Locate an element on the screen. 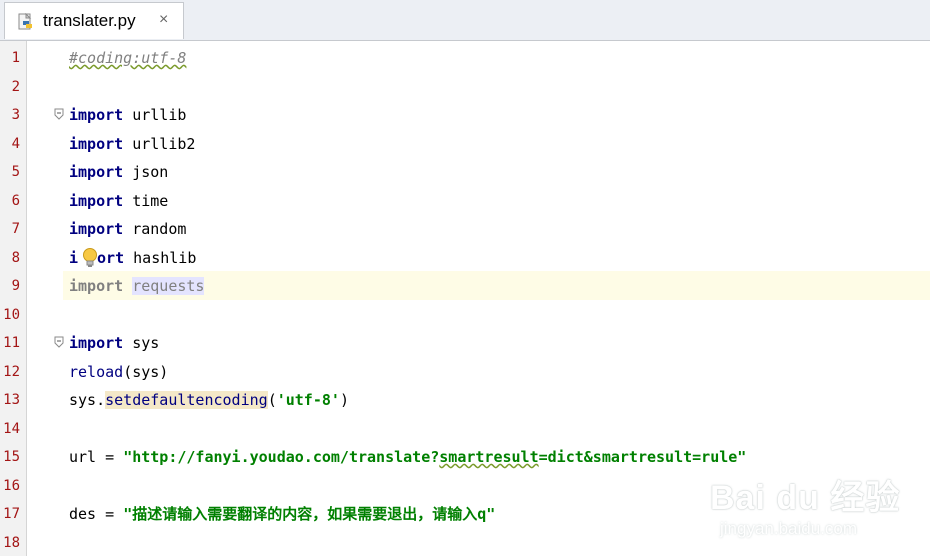 The image size is (930, 557). code-line-17: des = "描述请输入需要翻译的内容，如果需要退出，请输入q" is located at coordinates (282, 514).